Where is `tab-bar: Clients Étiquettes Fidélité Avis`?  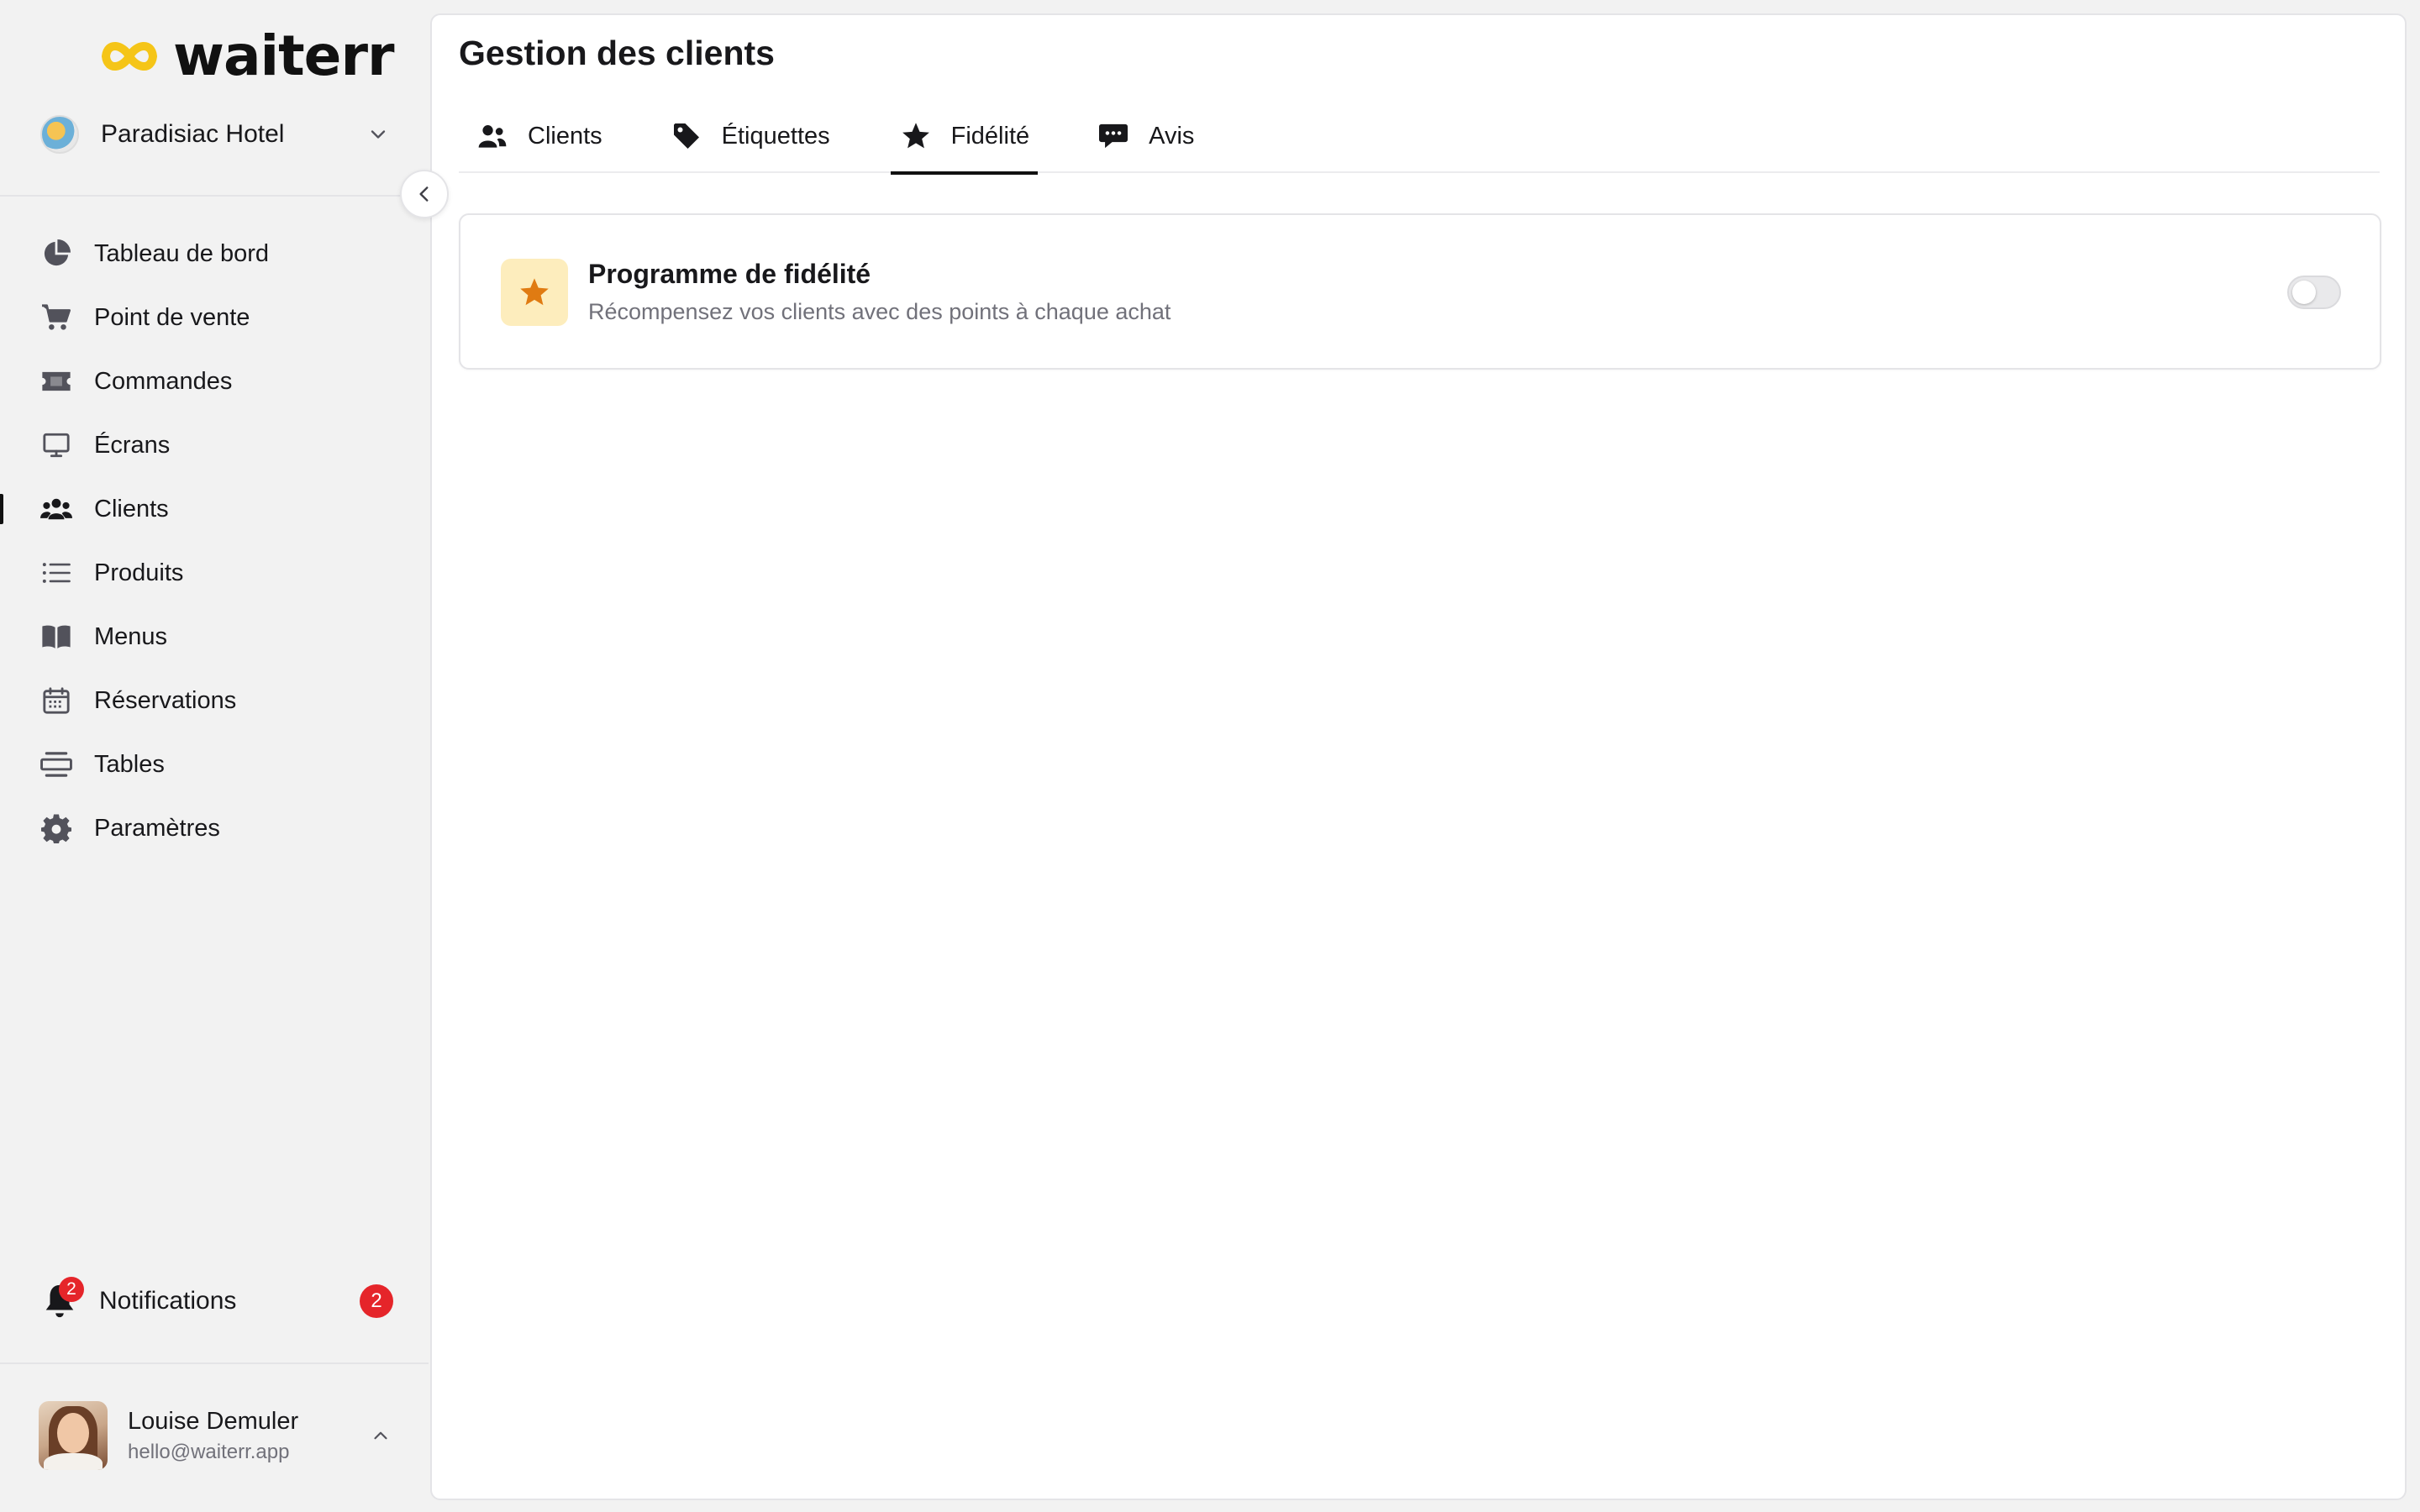 tab-bar: Clients Étiquettes Fidélité Avis is located at coordinates (1419, 138).